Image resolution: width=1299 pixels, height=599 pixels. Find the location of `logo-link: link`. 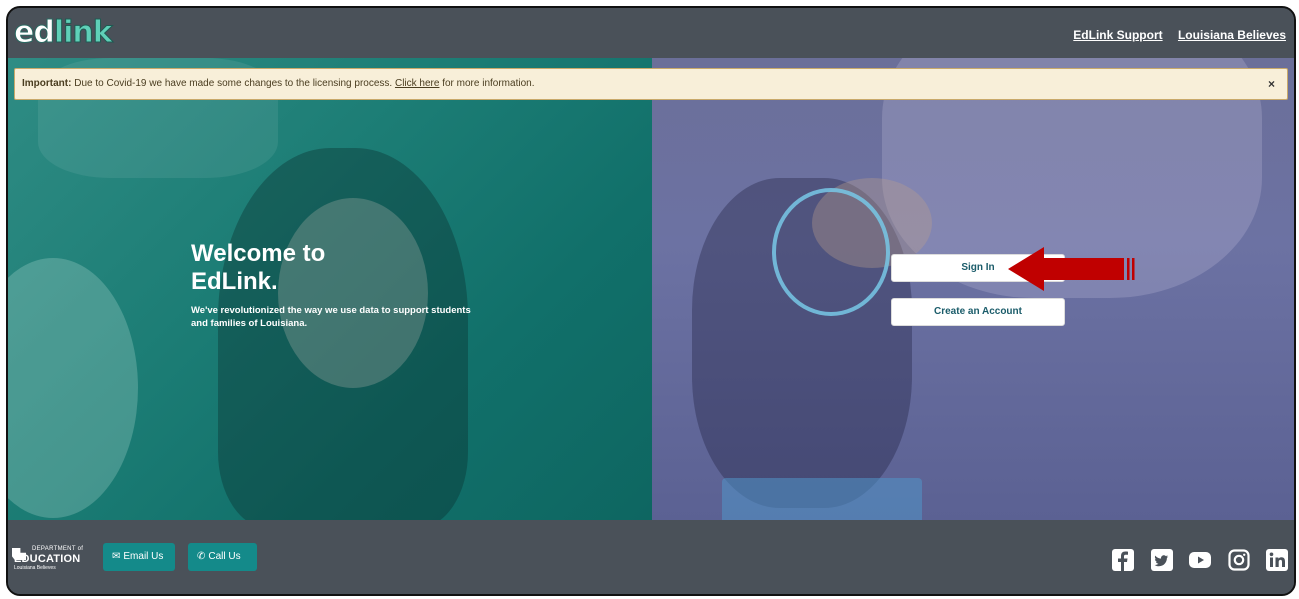

logo-link: link is located at coordinates (83, 32).